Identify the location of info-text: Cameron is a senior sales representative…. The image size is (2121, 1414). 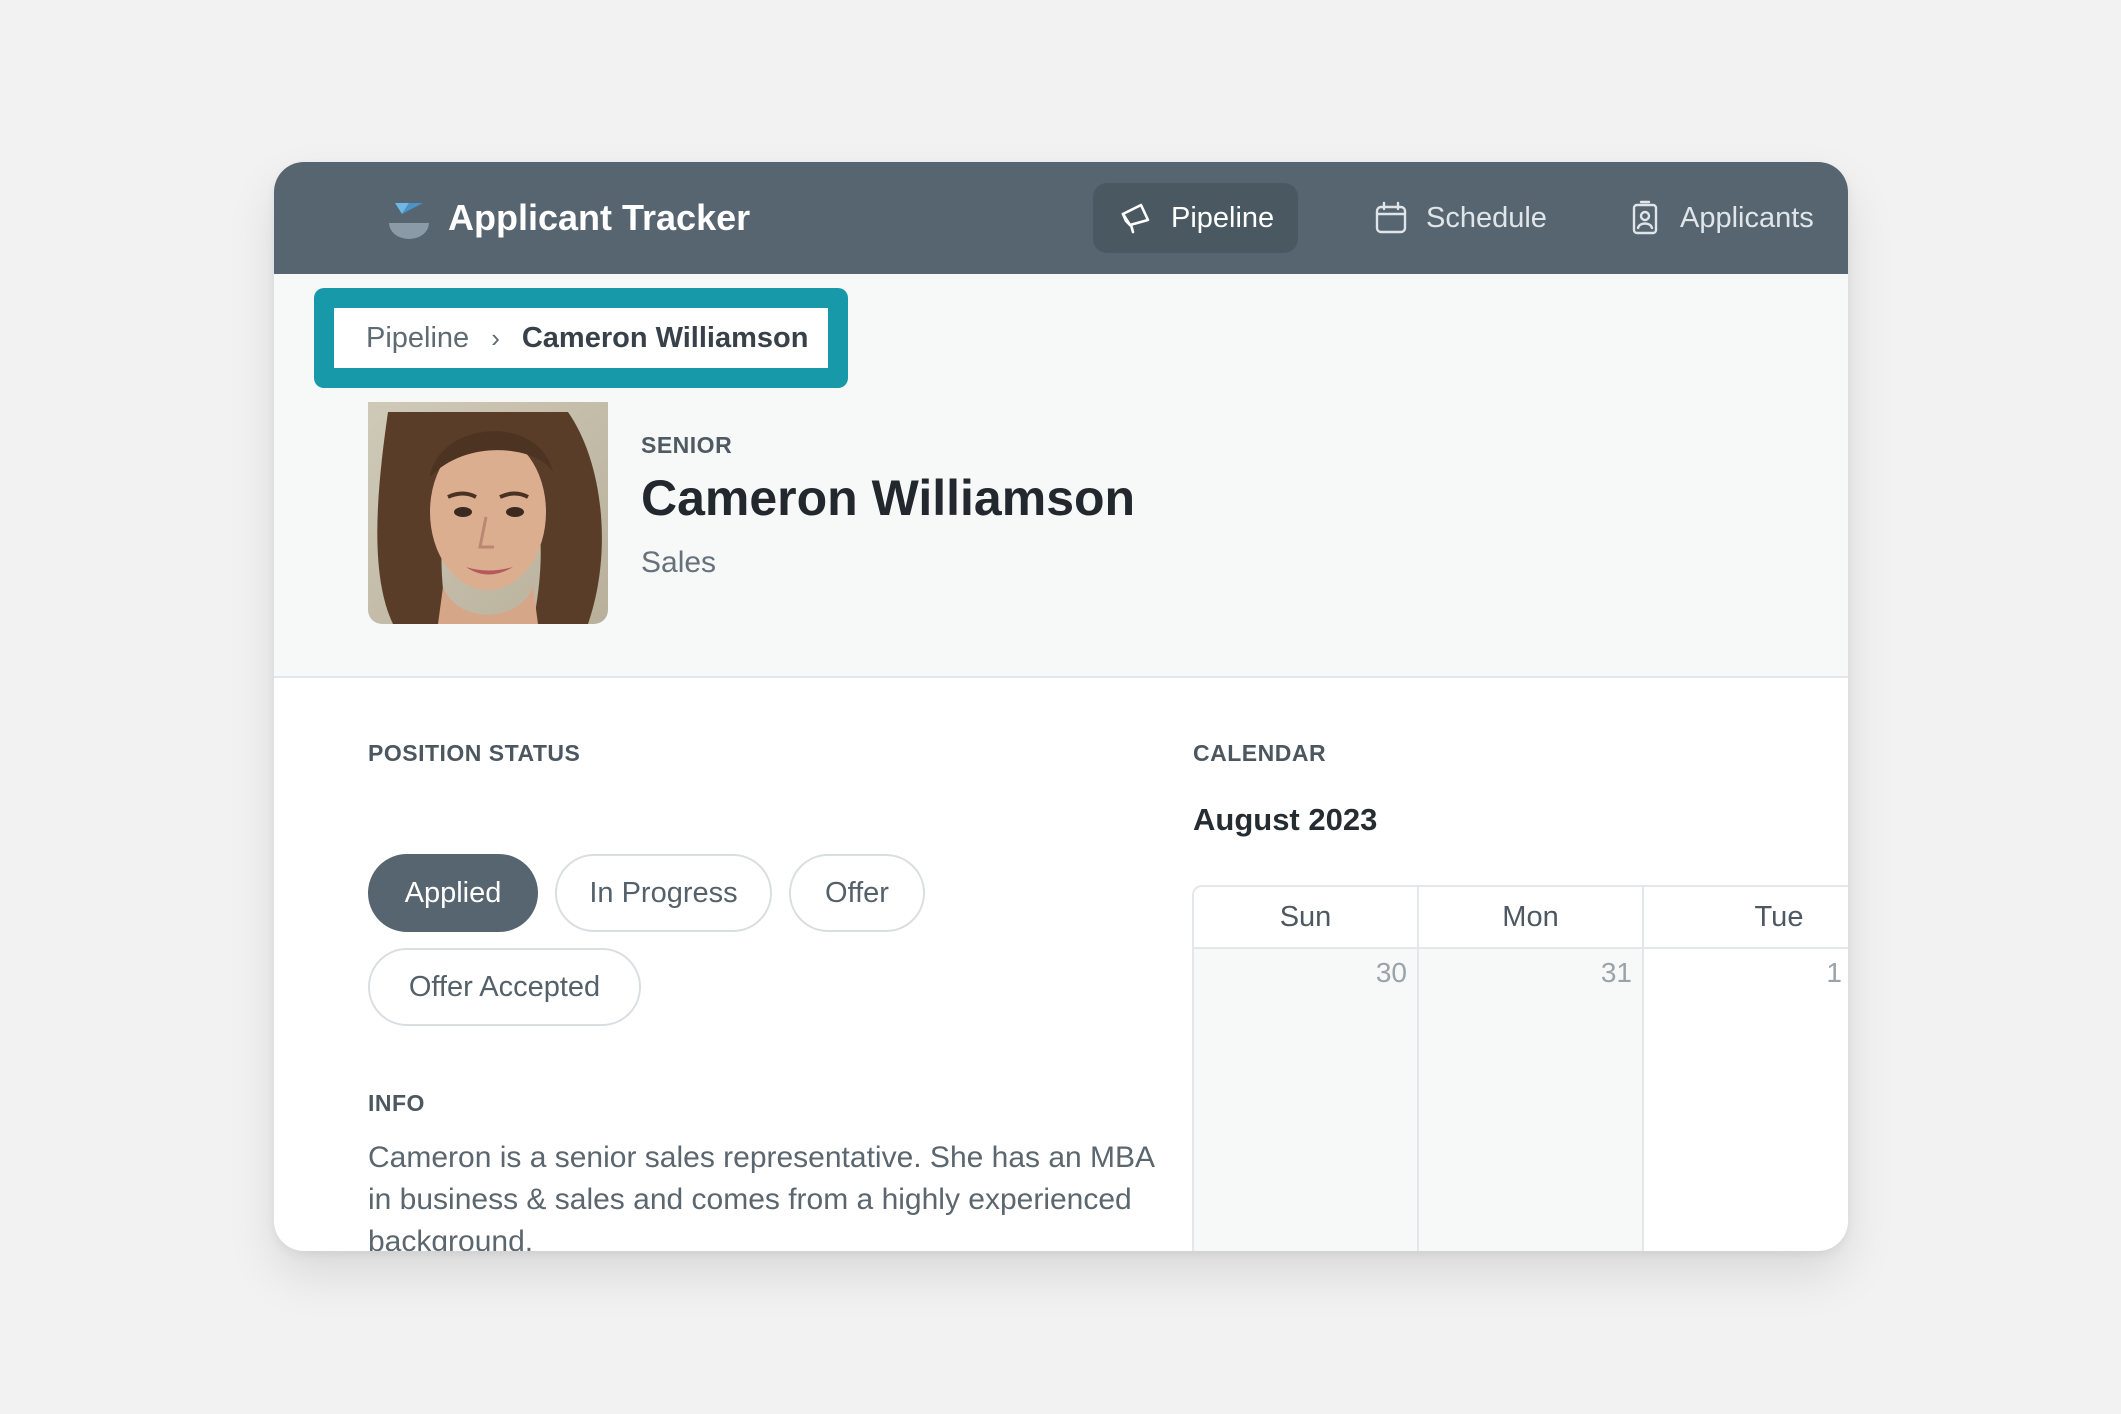
(761, 1196).